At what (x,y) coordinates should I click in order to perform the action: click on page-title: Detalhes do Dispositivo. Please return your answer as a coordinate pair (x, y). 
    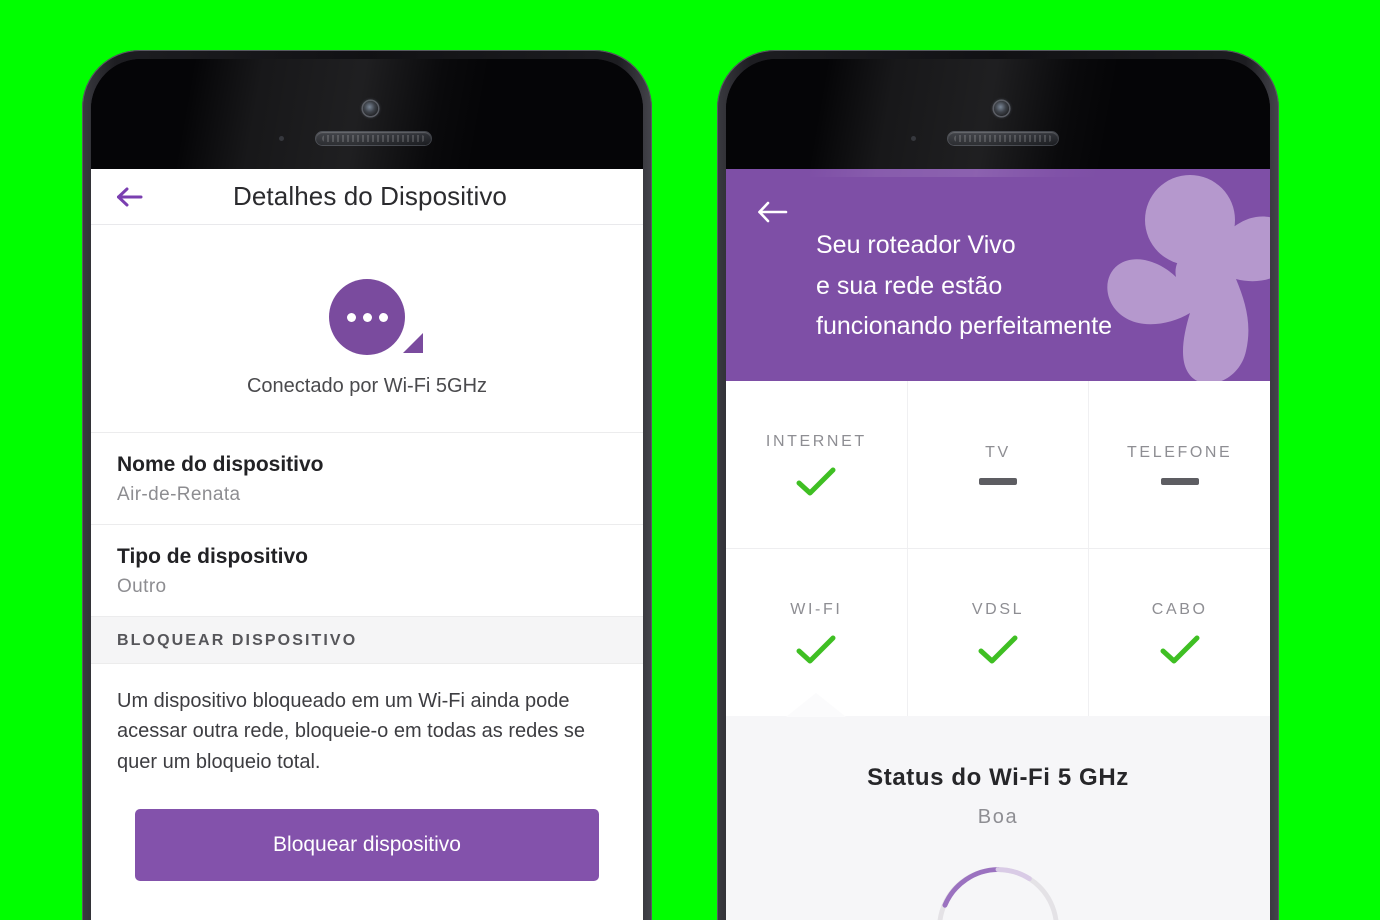
    Looking at the image, I should click on (370, 196).